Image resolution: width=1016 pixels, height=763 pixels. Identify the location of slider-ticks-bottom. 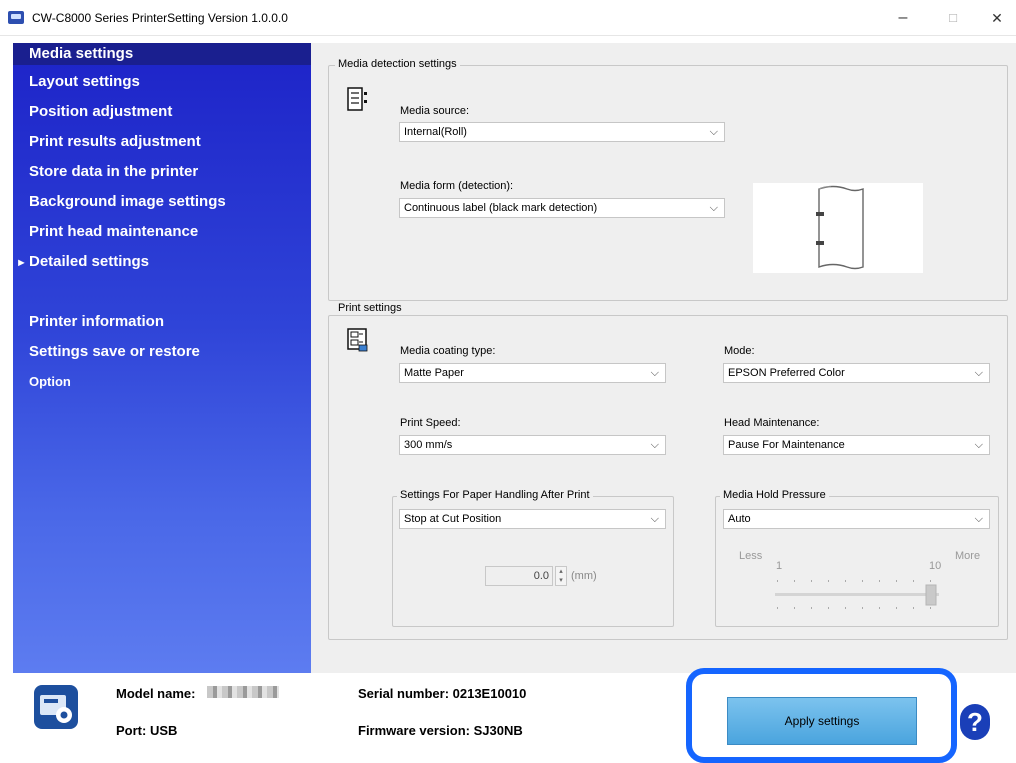
(854, 608).